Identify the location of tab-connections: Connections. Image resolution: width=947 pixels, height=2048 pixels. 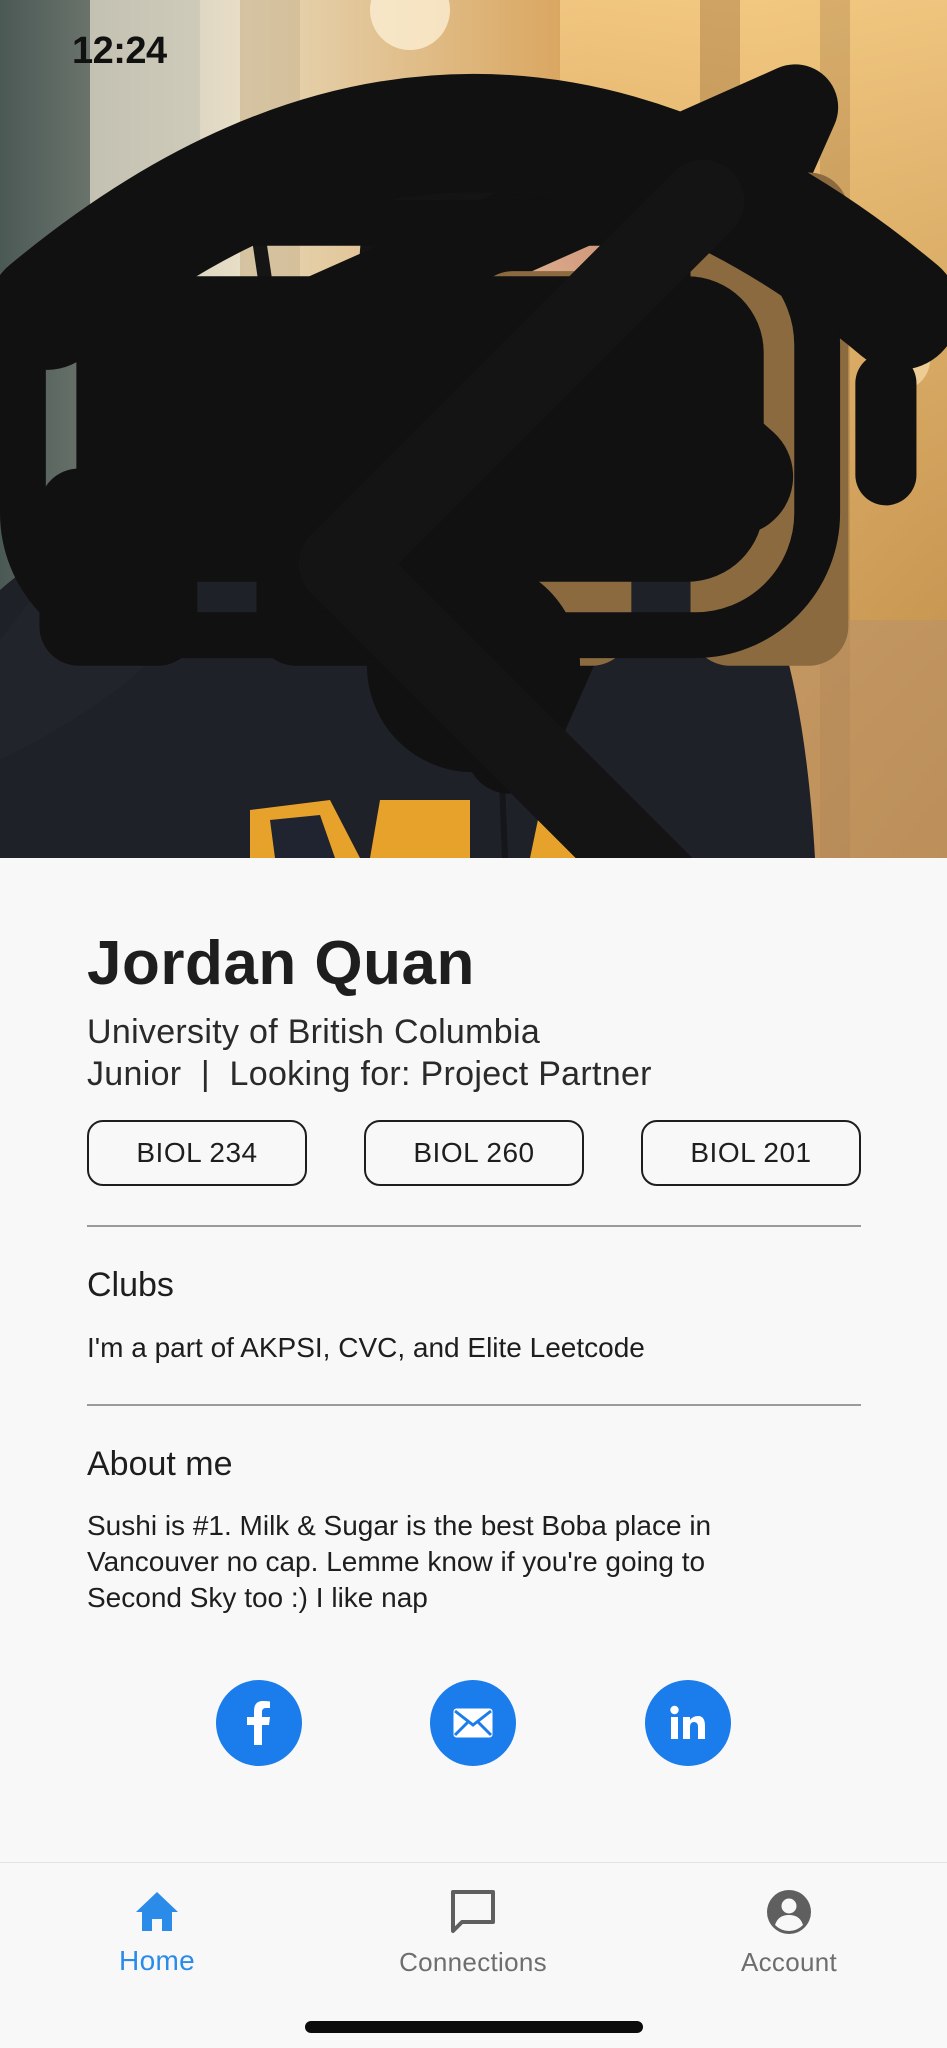
(473, 1937).